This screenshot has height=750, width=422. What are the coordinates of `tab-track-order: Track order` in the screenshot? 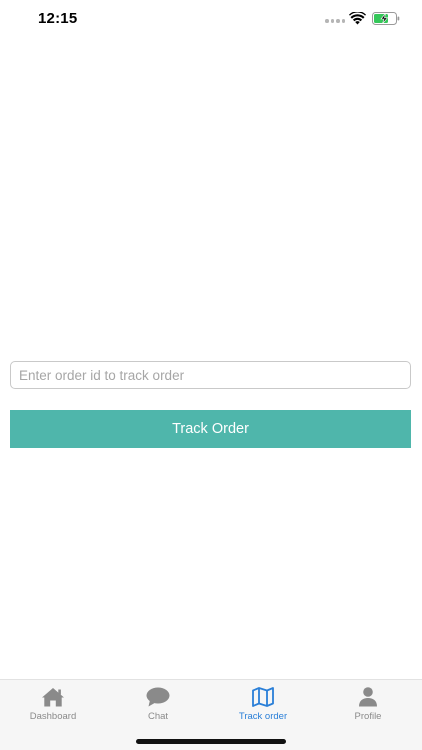 It's located at (263, 706).